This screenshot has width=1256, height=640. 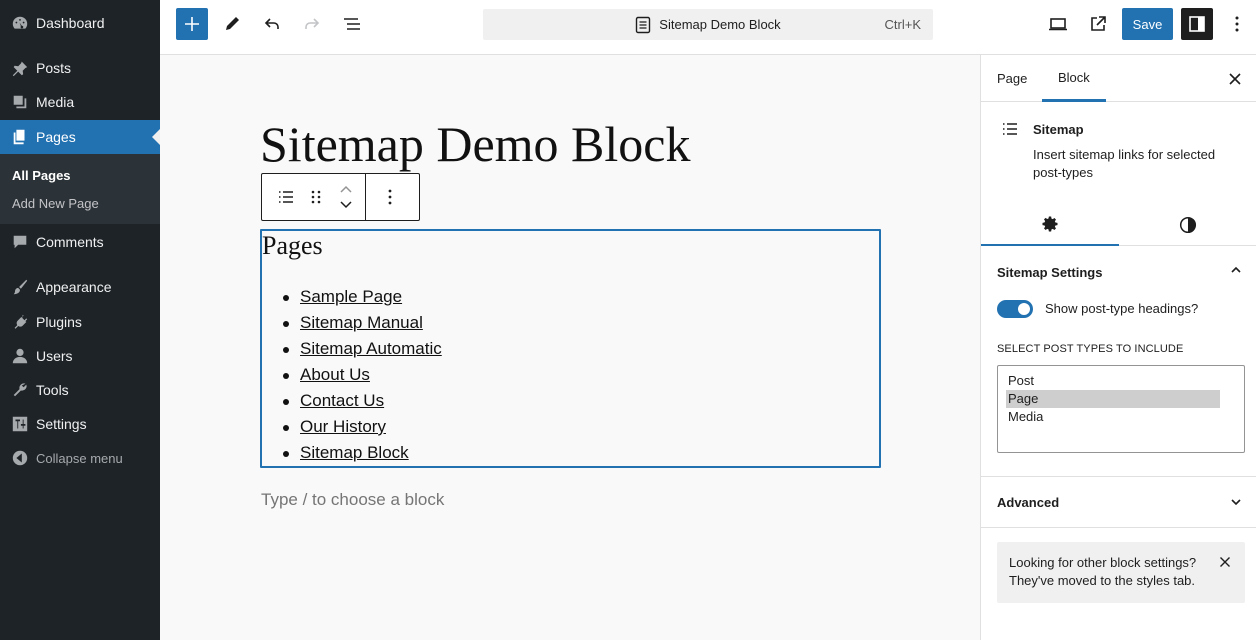 What do you see at coordinates (59, 322) in the screenshot?
I see `menu-label: Plugins` at bounding box center [59, 322].